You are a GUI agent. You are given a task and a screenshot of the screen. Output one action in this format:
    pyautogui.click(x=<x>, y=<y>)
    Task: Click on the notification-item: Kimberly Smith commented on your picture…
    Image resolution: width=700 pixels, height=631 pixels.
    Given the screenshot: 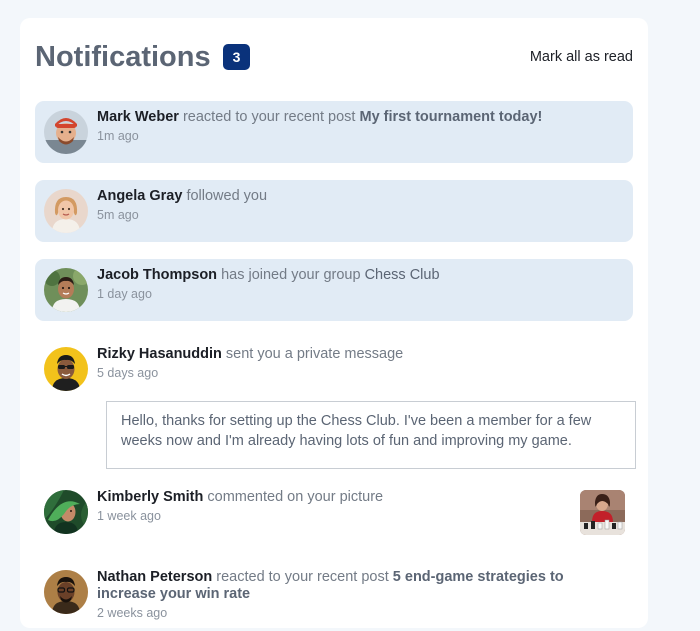 What is the action you would take?
    pyautogui.click(x=334, y=511)
    